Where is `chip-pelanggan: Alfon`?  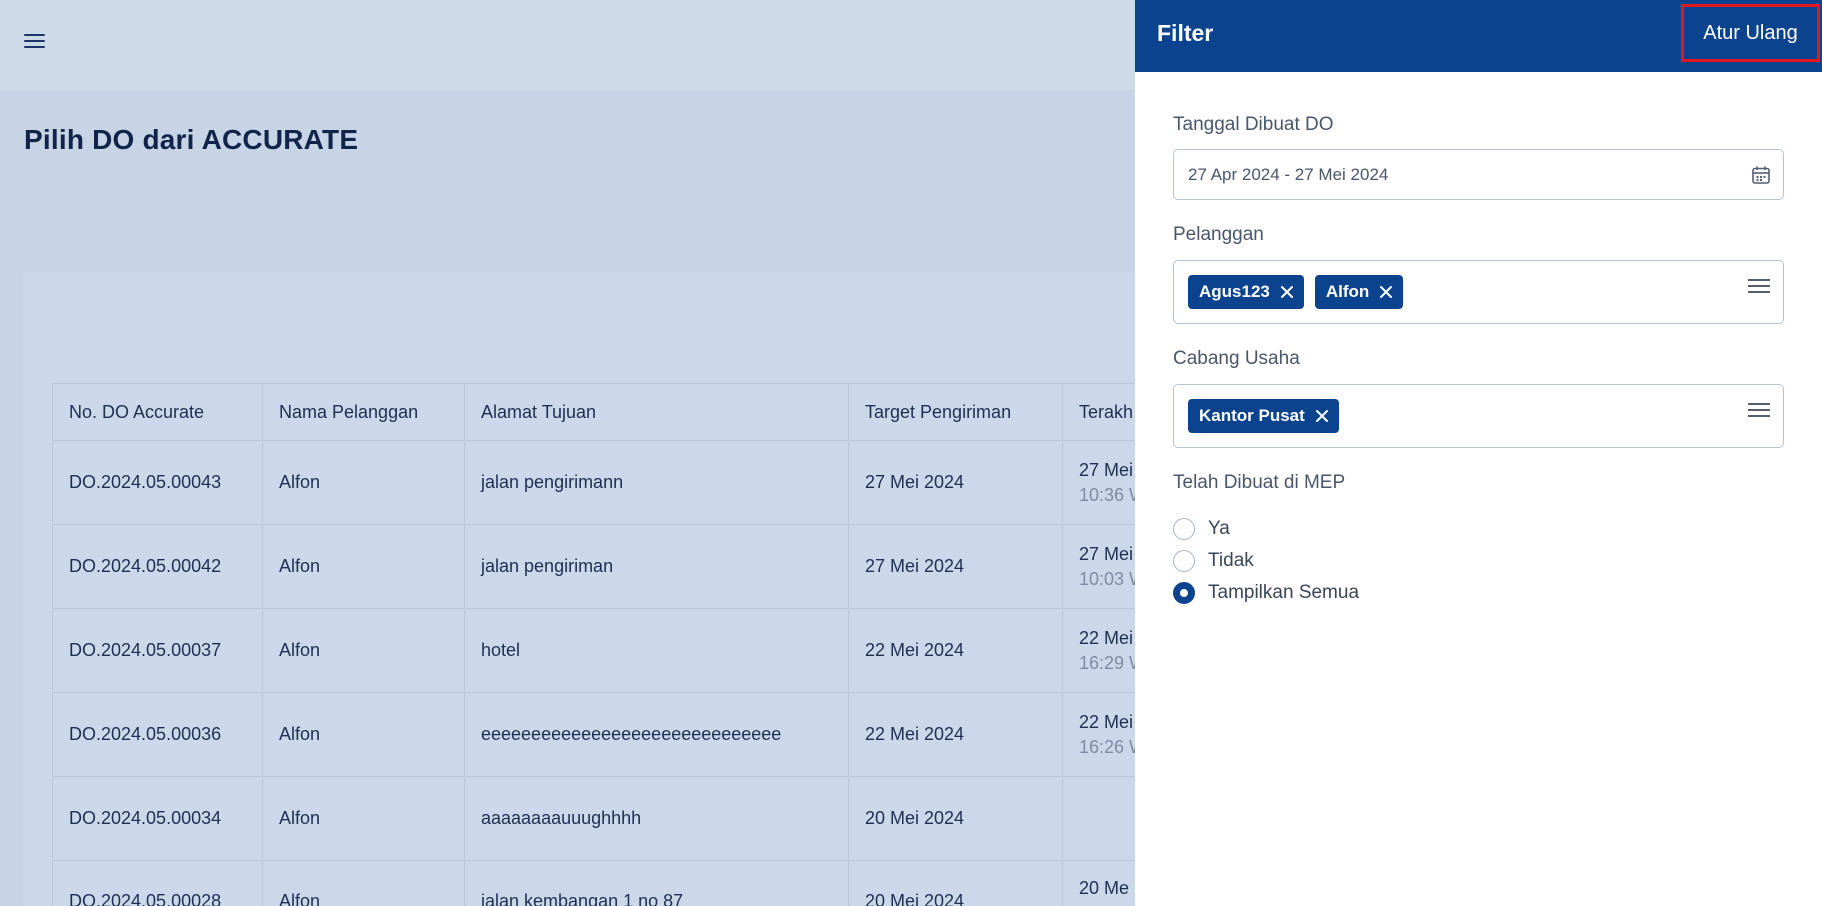
chip-pelanggan: Alfon is located at coordinates (1359, 292).